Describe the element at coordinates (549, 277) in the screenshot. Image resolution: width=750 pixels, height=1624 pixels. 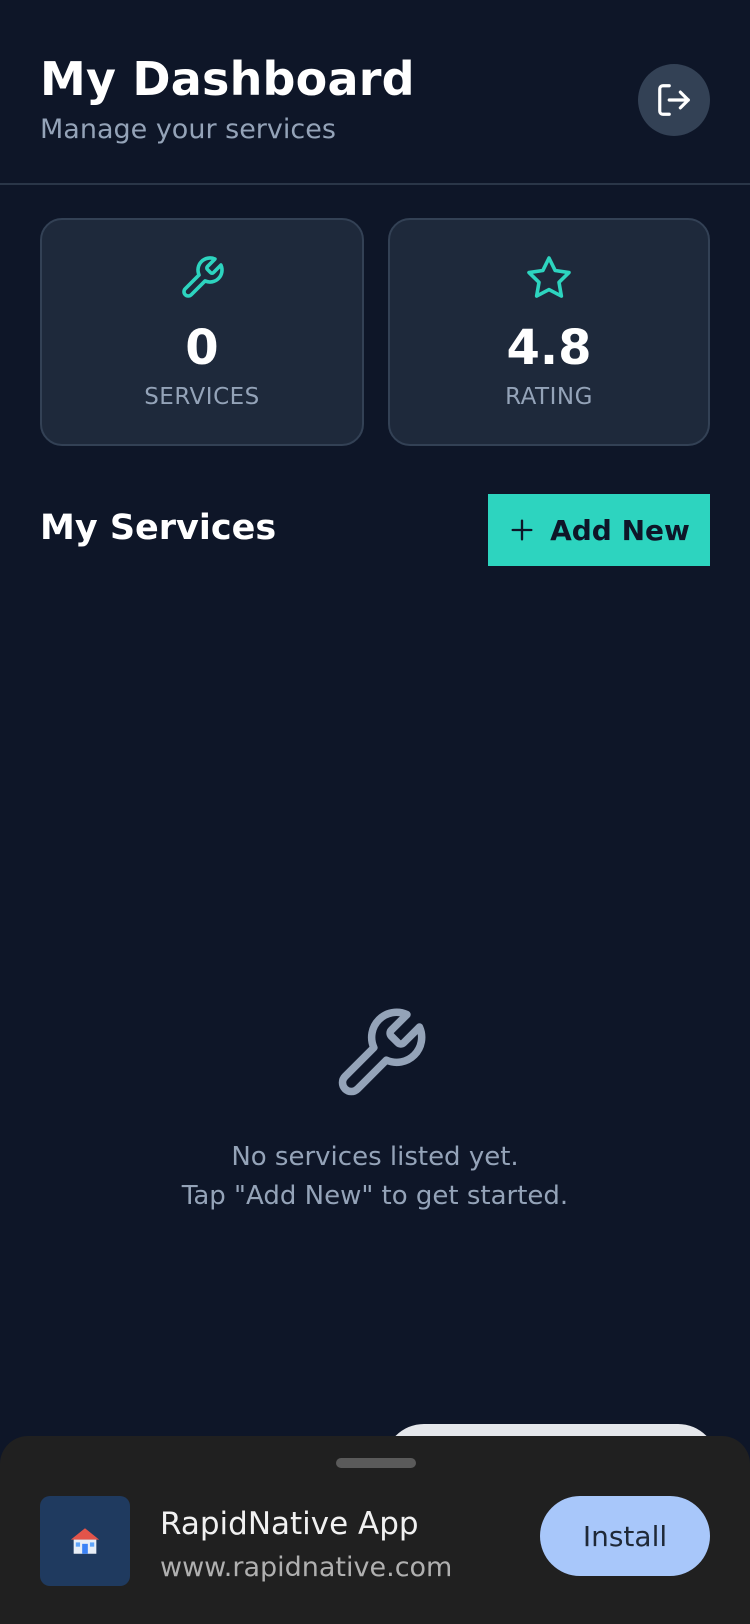
I see `star-icon` at that location.